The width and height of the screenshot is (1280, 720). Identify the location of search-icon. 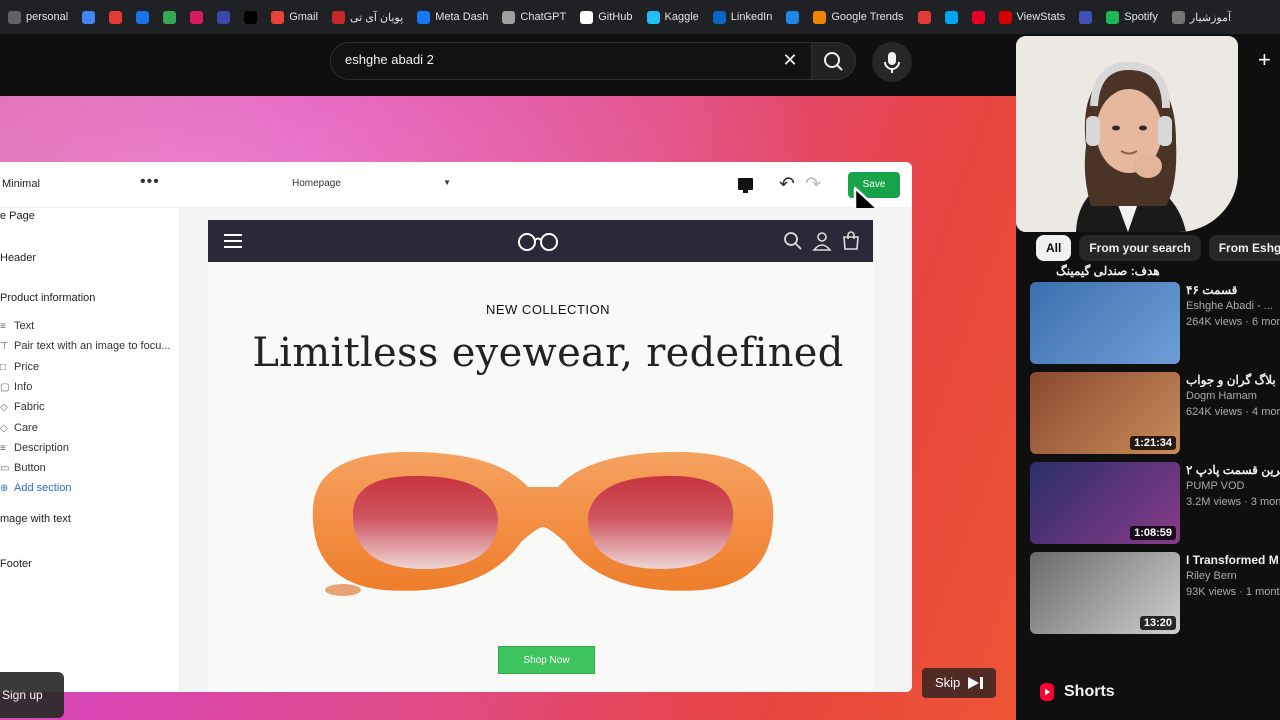
(833, 61).